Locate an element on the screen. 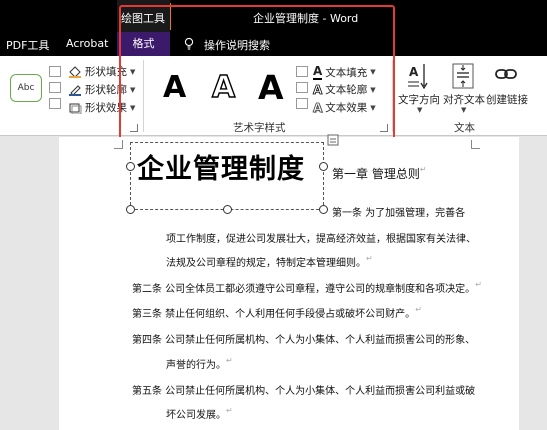  body-line: 坏公司发展。 ↵ is located at coordinates (199, 413).